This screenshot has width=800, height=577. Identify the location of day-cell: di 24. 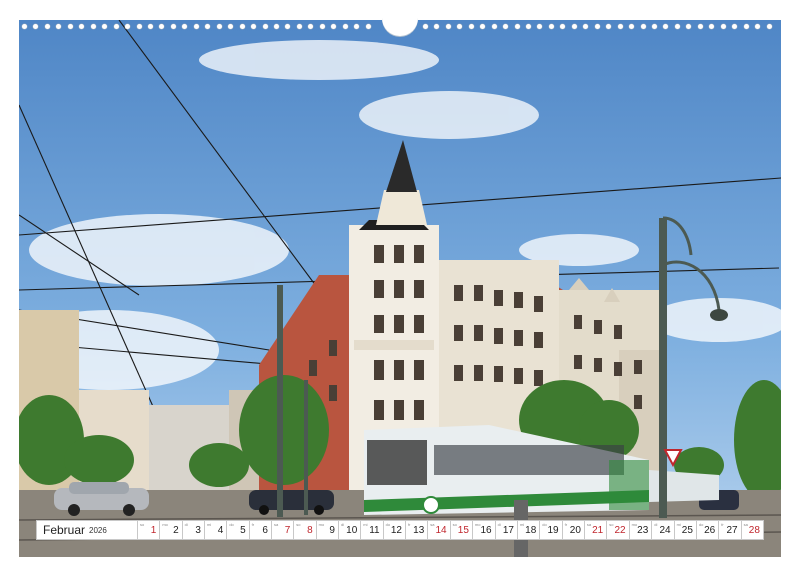
(663, 530).